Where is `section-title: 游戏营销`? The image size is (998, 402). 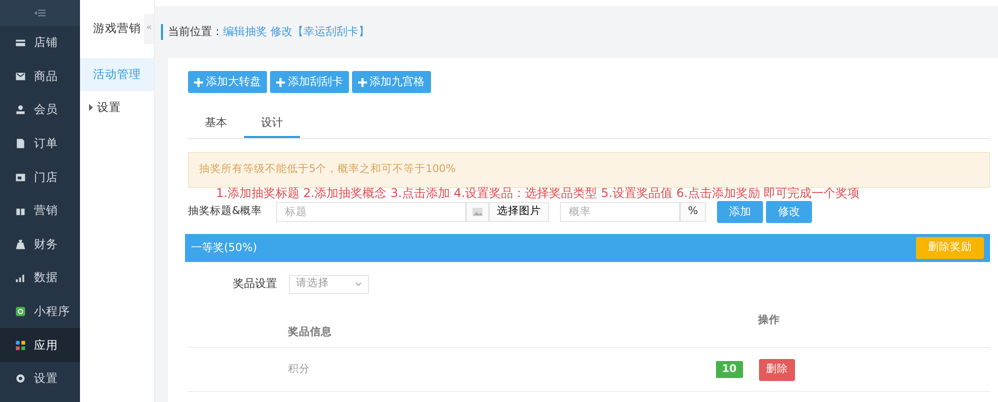
section-title: 游戏营销 is located at coordinates (117, 29).